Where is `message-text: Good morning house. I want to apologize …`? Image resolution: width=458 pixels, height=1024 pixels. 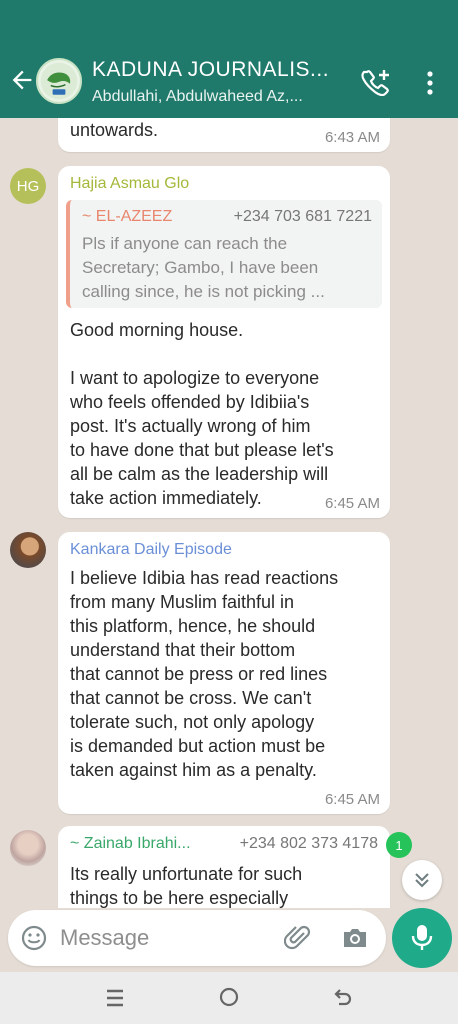 message-text: Good morning house. I want to apologize … is located at coordinates (202, 414).